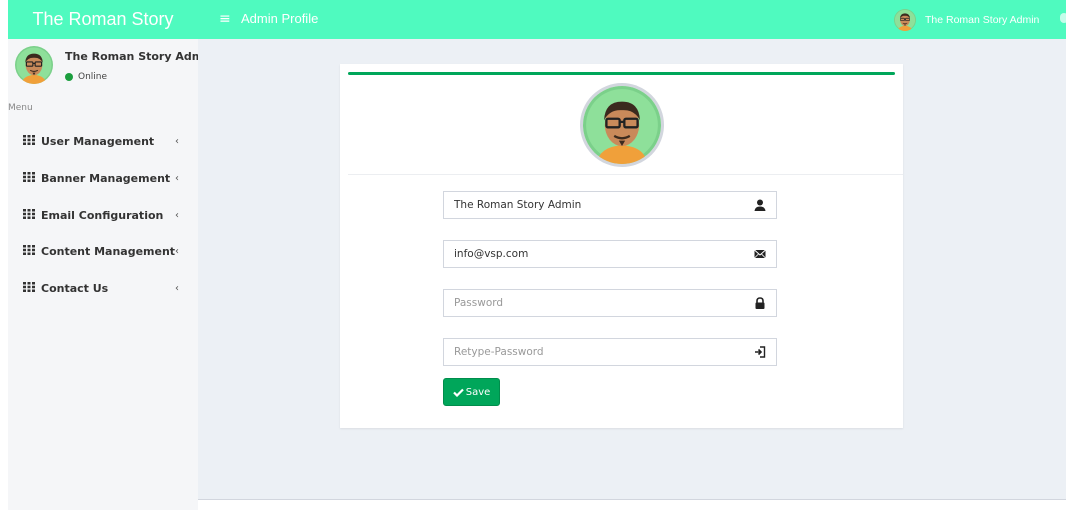 The height and width of the screenshot is (510, 1066). I want to click on status-badge: Online, so click(86, 77).